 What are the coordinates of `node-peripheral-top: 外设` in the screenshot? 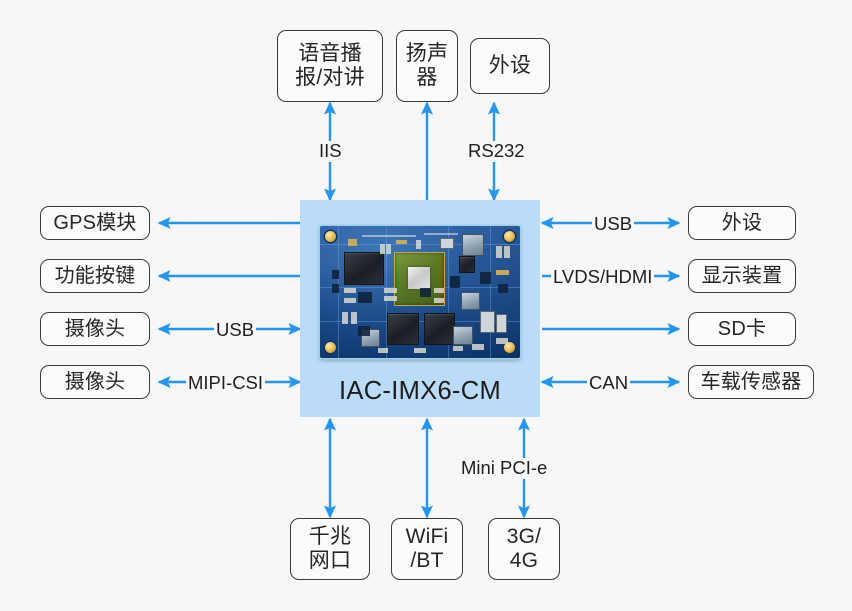 It's located at (510, 66).